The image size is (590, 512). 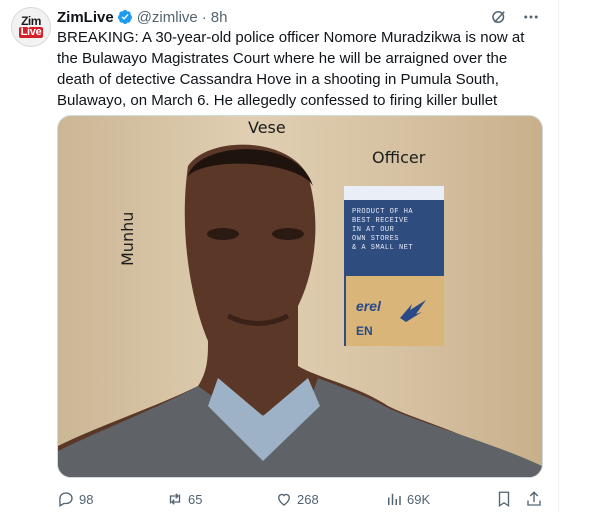 I want to click on repost-count: 65, so click(x=195, y=499).